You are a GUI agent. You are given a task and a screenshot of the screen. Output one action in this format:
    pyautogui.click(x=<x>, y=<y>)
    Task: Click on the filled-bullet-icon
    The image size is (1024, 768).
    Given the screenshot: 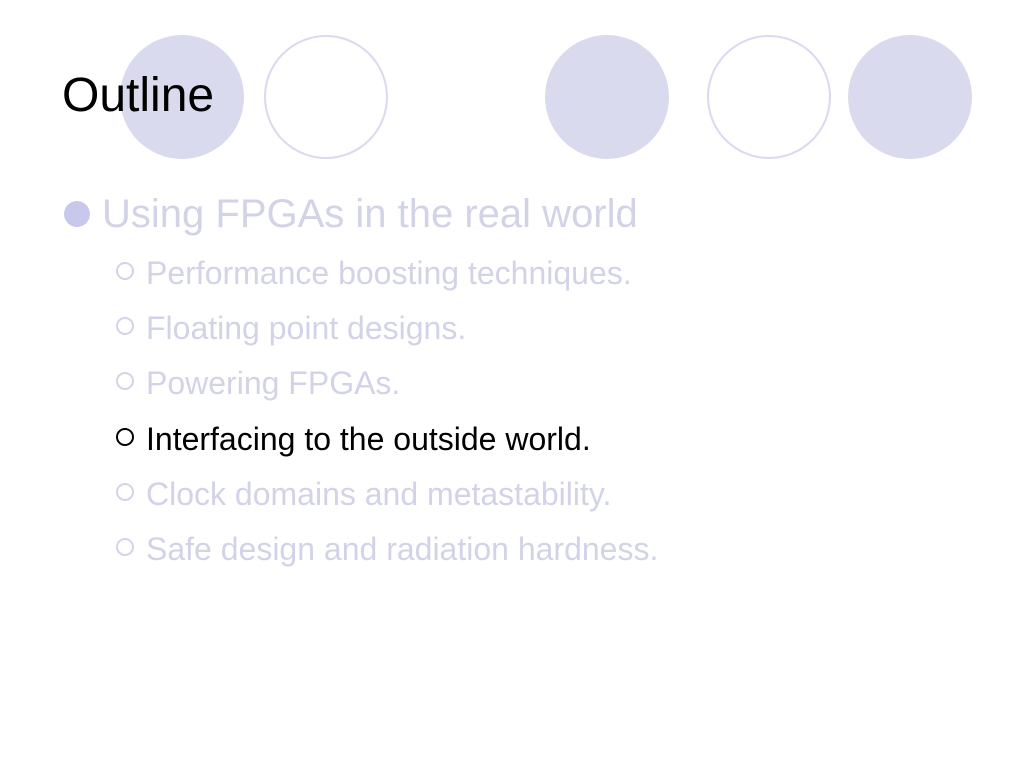 What is the action you would take?
    pyautogui.click(x=77, y=214)
    